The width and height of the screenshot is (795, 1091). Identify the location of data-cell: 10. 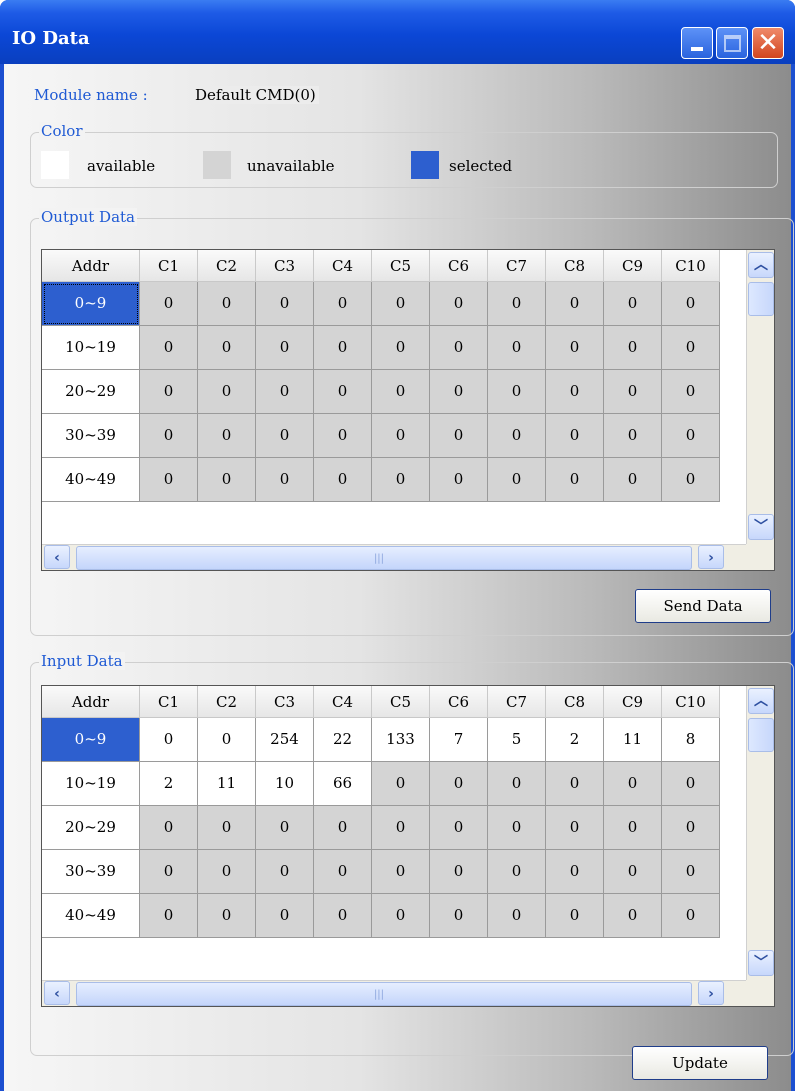
(285, 784).